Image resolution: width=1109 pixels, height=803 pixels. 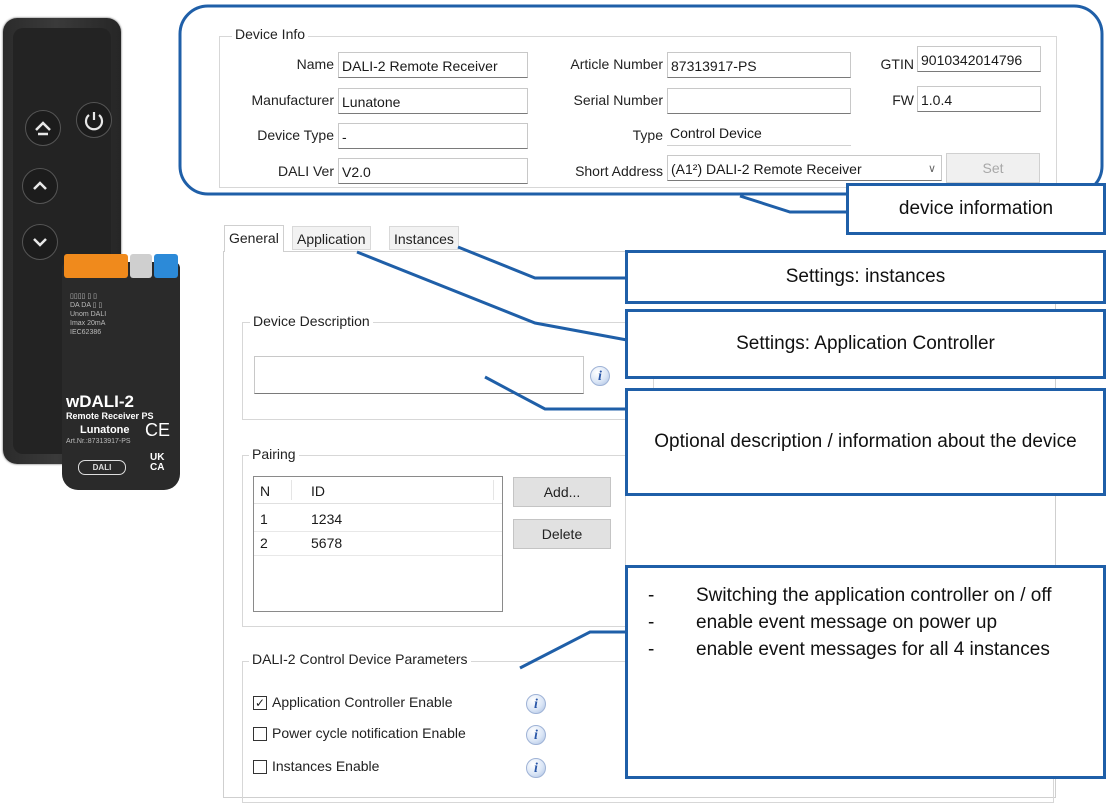 What do you see at coordinates (976, 209) in the screenshot?
I see `callout-device-information: device information` at bounding box center [976, 209].